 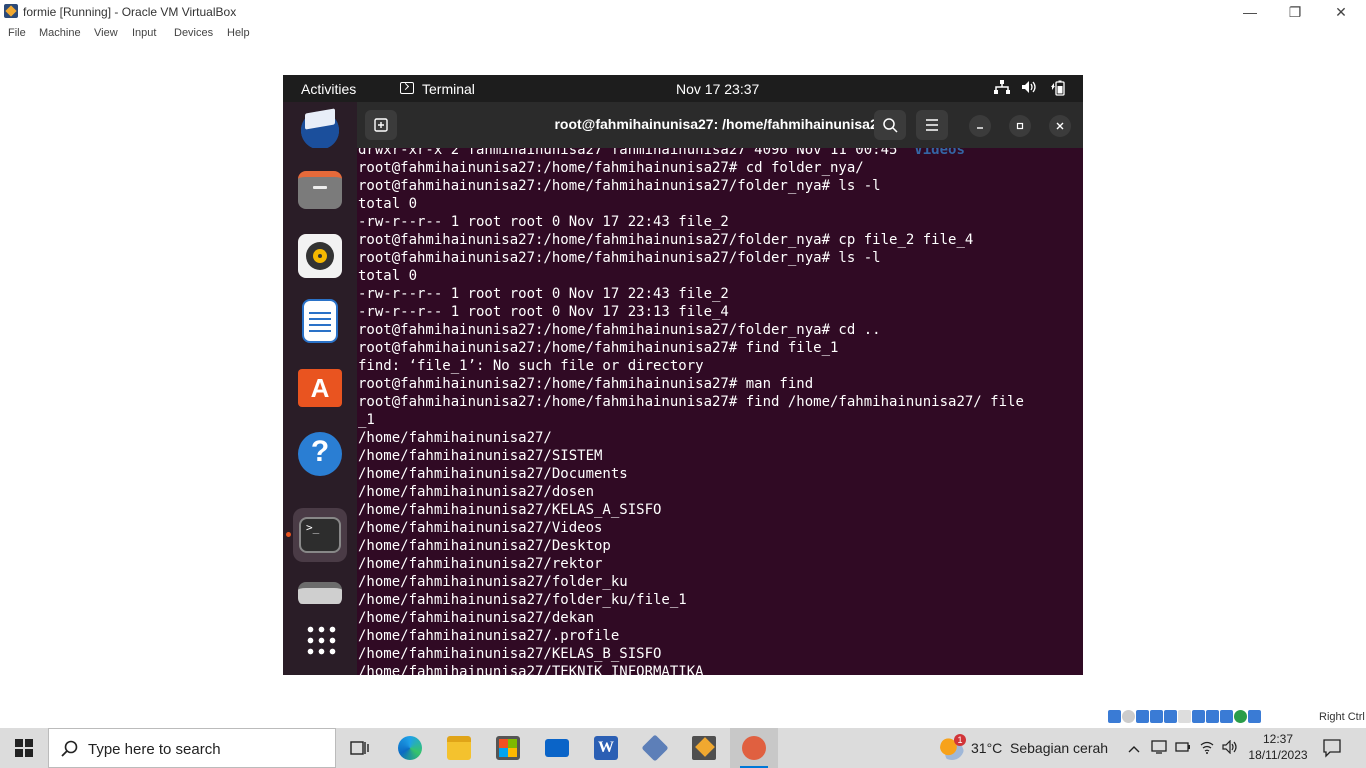 I want to click on dock-show-apps, so click(x=320, y=639).